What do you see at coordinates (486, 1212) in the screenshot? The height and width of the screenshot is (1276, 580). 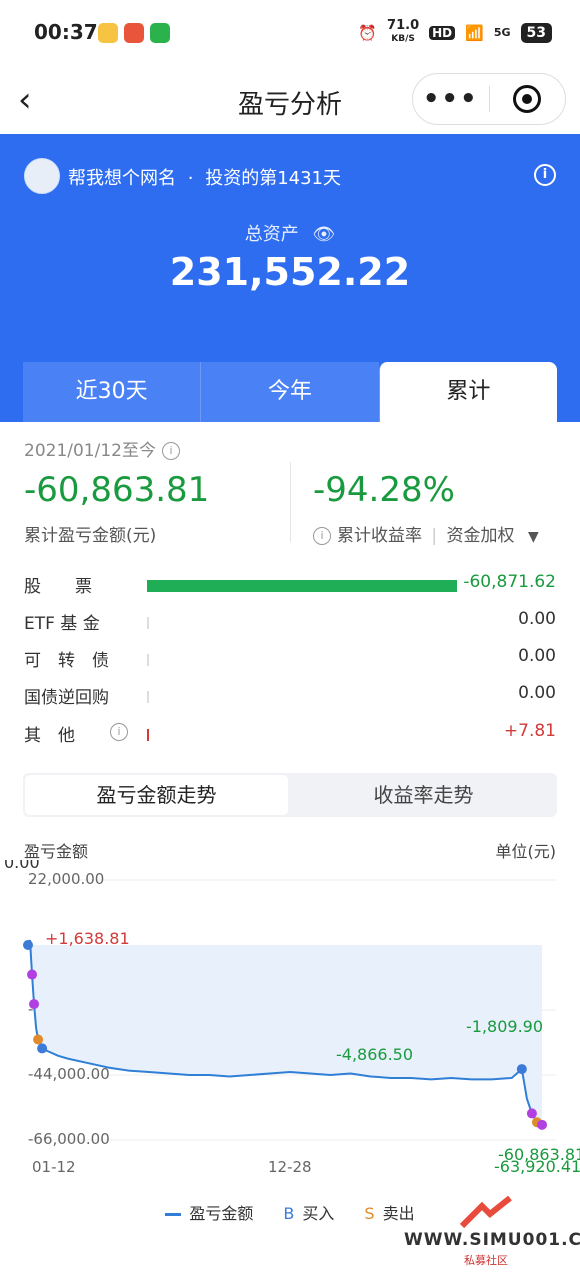 I see `watermark-logo-icon` at bounding box center [486, 1212].